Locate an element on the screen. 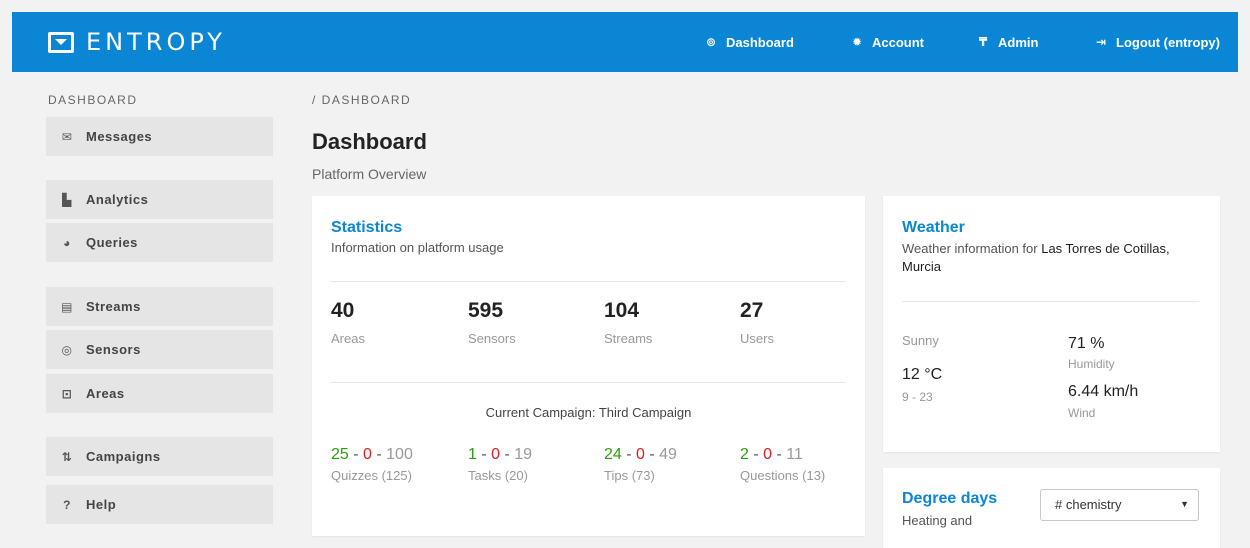 The height and width of the screenshot is (548, 1250). done-count: 25 is located at coordinates (340, 454).